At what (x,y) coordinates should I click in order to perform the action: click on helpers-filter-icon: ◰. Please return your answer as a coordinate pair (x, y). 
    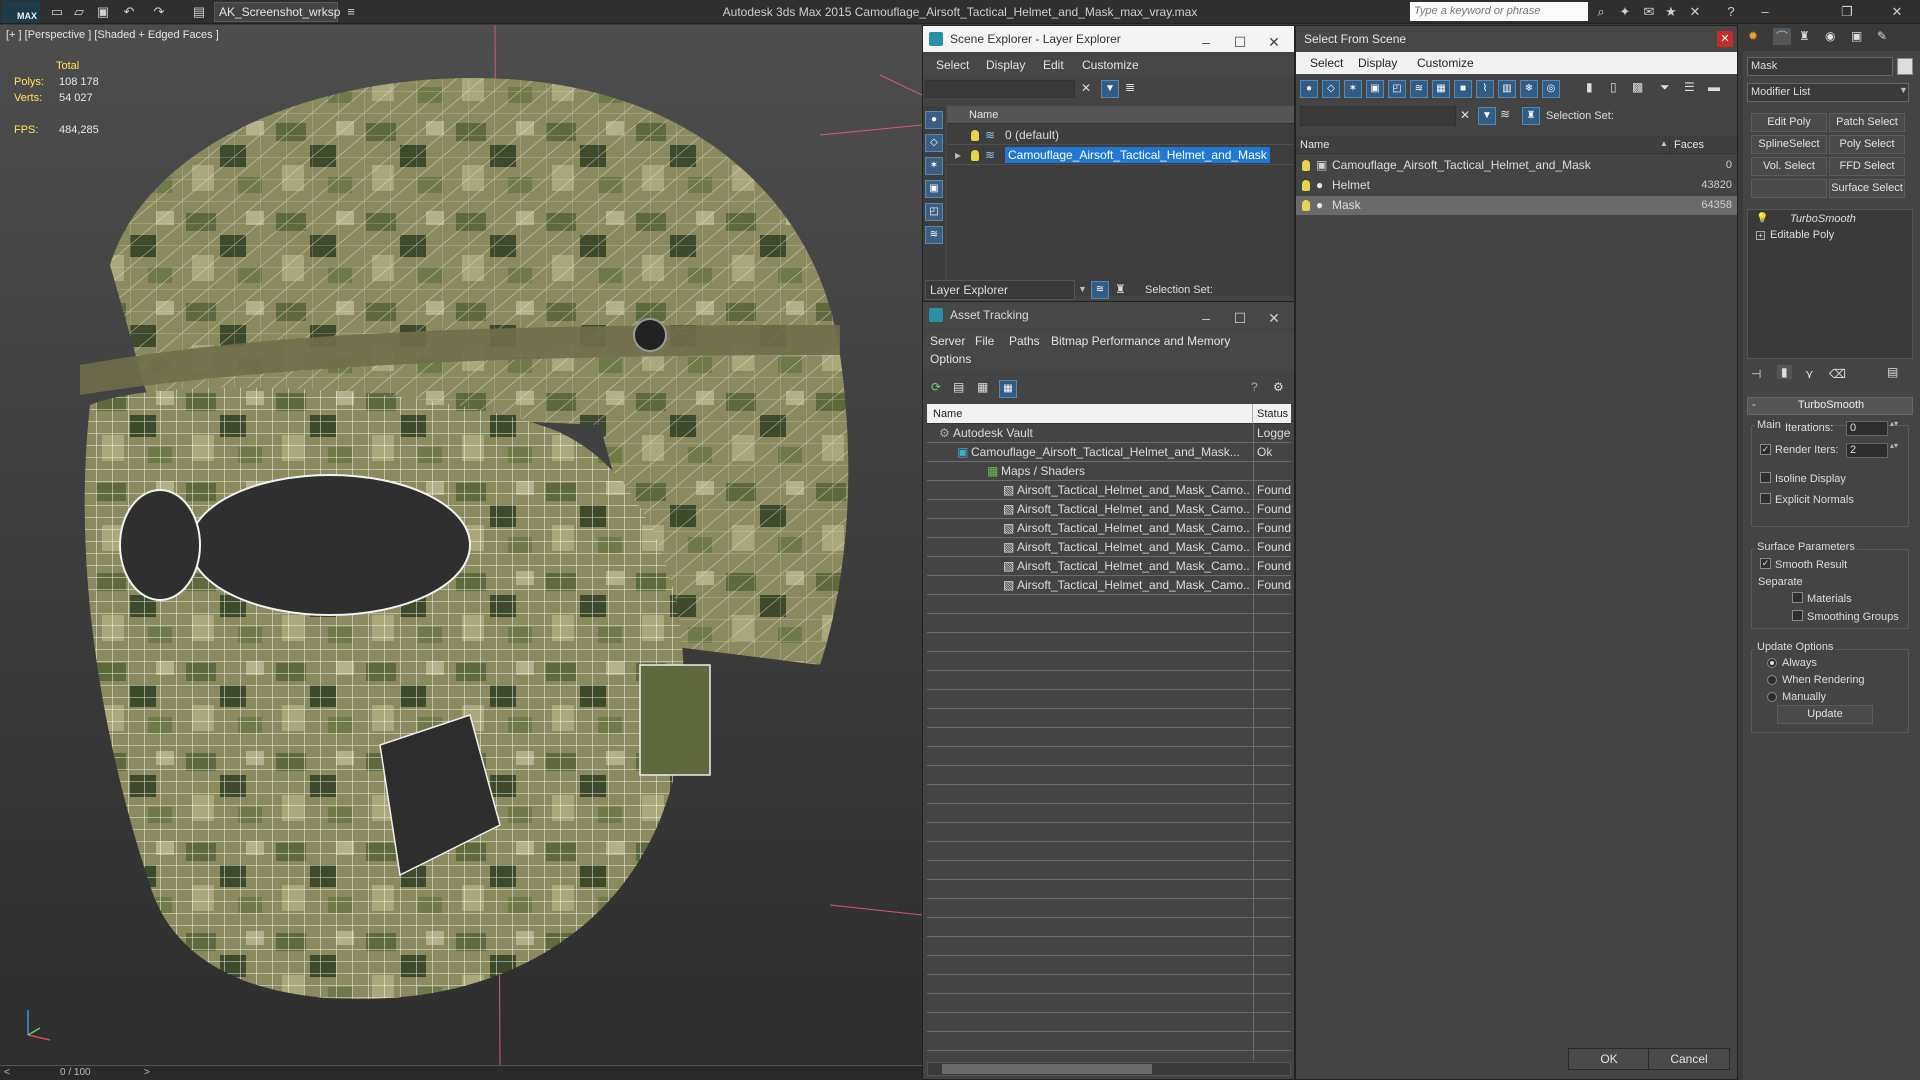
    Looking at the image, I should click on (1397, 89).